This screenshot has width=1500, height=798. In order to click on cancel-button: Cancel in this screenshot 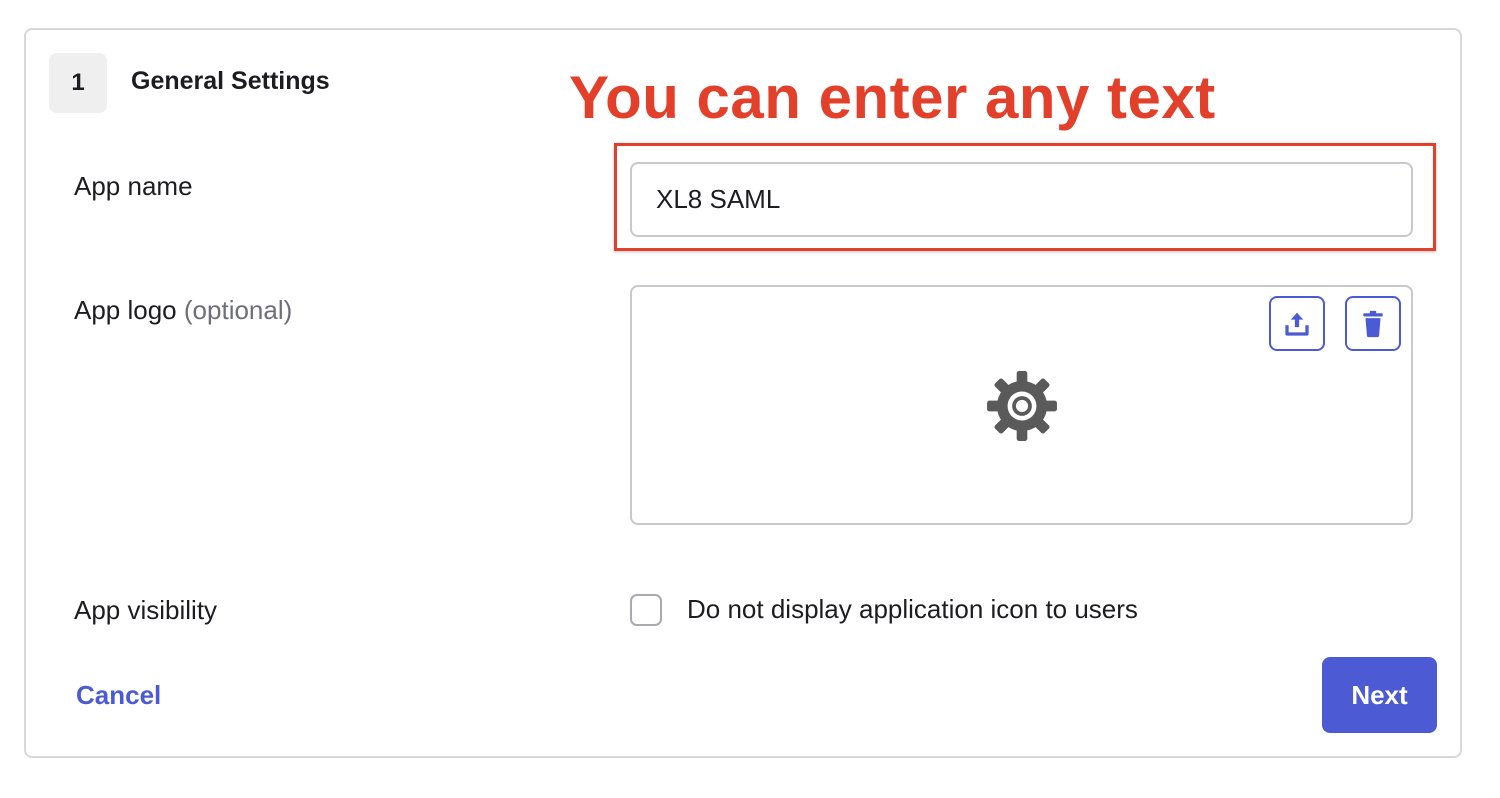, I will do `click(118, 695)`.